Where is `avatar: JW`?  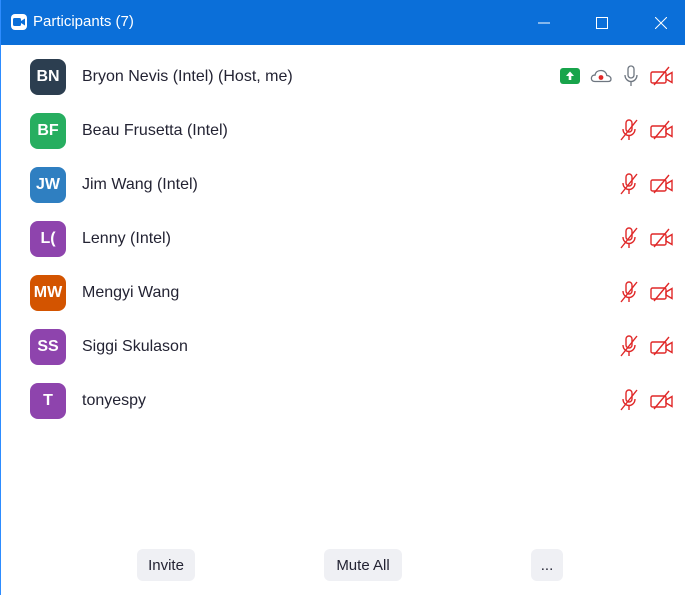 avatar: JW is located at coordinates (48, 185).